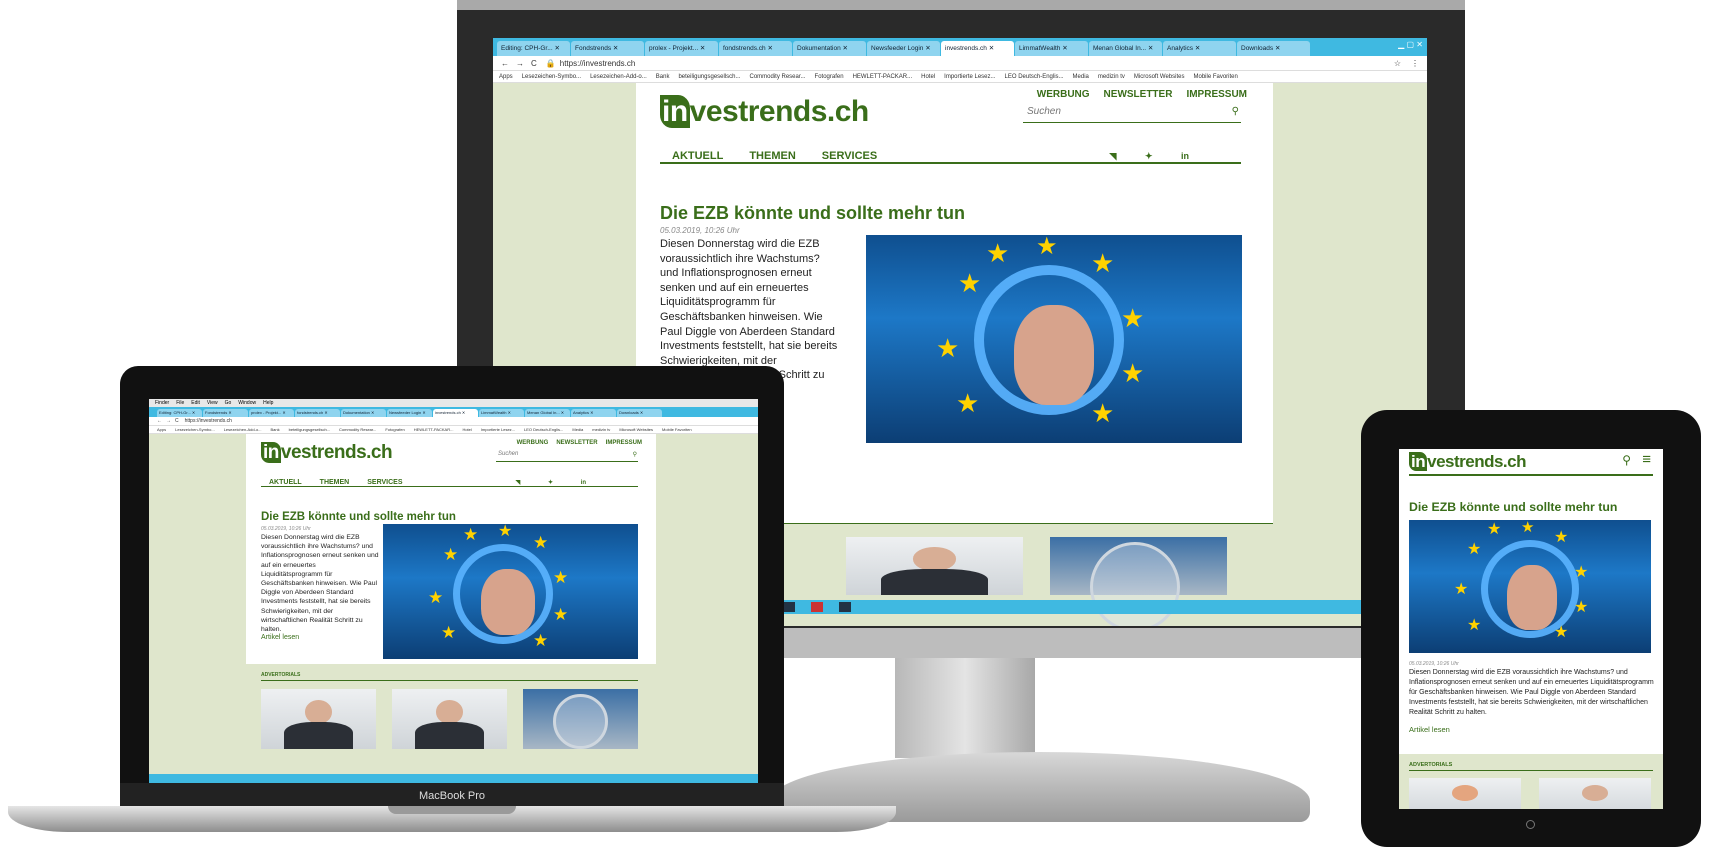  What do you see at coordinates (180, 403) in the screenshot?
I see `mac-menu-item: File` at bounding box center [180, 403].